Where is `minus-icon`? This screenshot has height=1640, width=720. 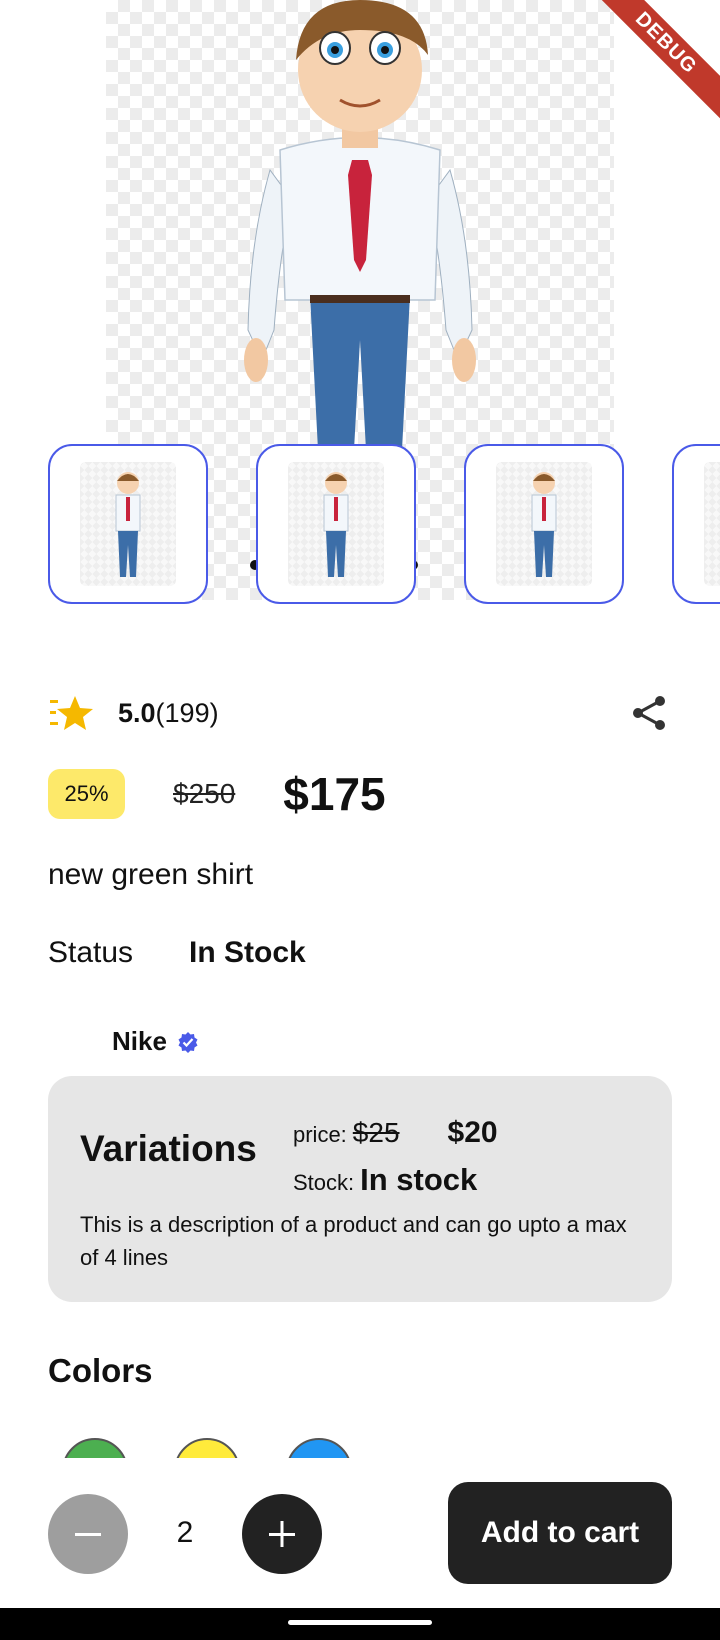 minus-icon is located at coordinates (88, 1534).